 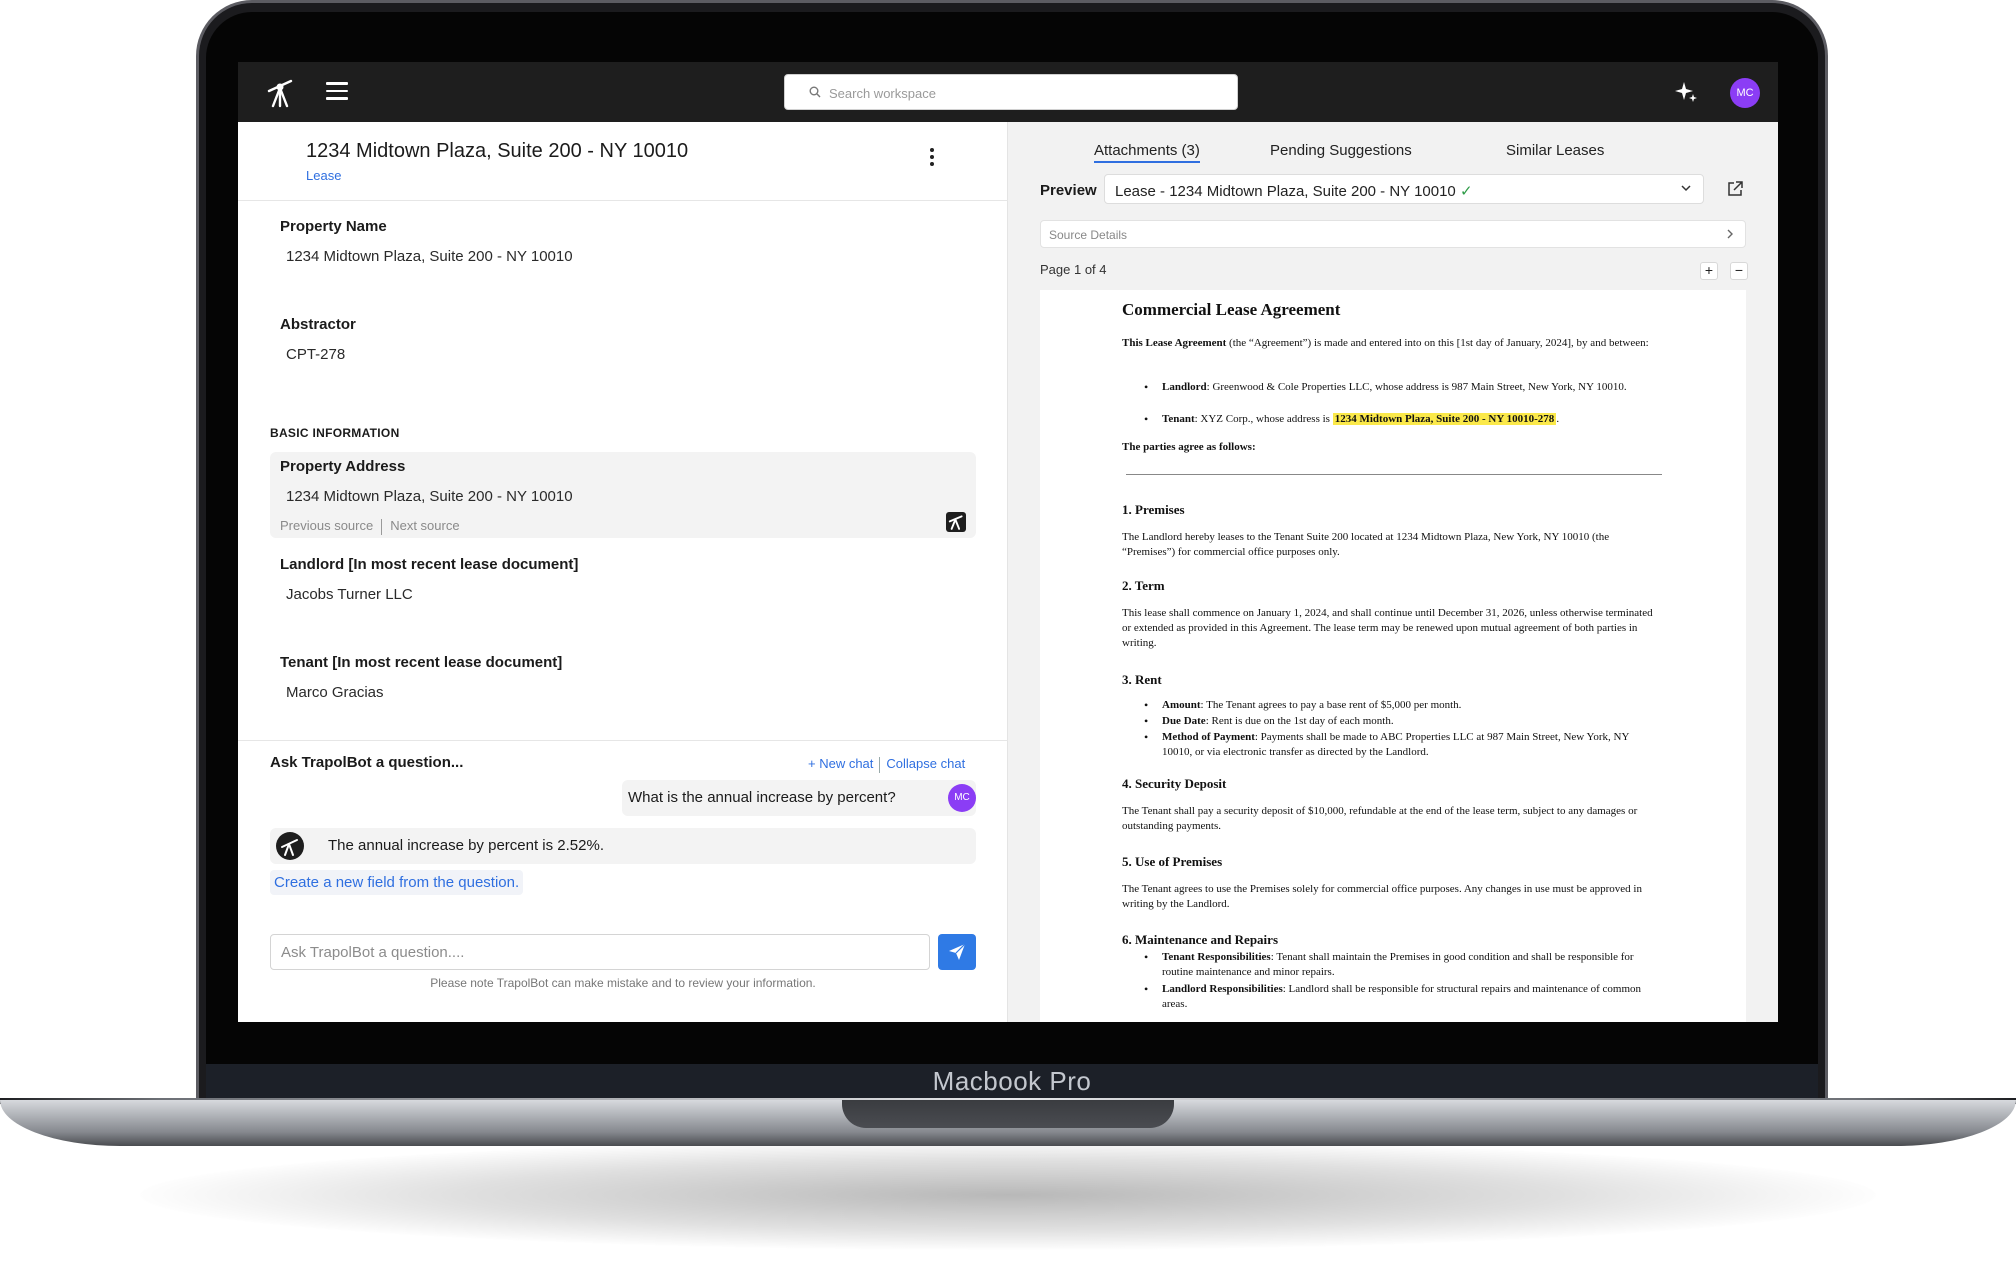 I want to click on laptop-notch, so click(x=1008, y=1114).